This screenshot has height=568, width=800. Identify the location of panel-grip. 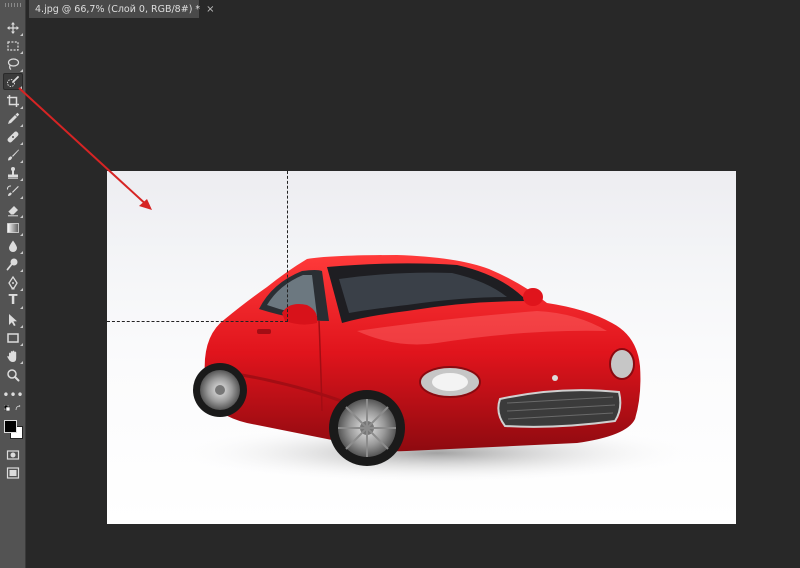
(13, 5).